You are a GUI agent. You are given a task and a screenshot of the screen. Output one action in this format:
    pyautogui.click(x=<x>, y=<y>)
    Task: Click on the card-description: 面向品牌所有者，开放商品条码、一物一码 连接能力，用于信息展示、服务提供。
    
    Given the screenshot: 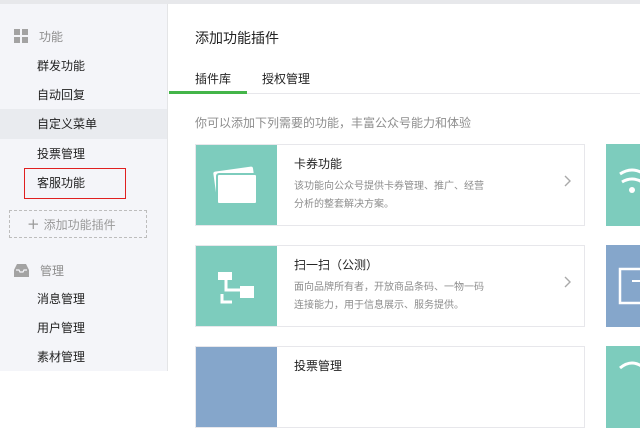 What is the action you would take?
    pyautogui.click(x=399, y=297)
    